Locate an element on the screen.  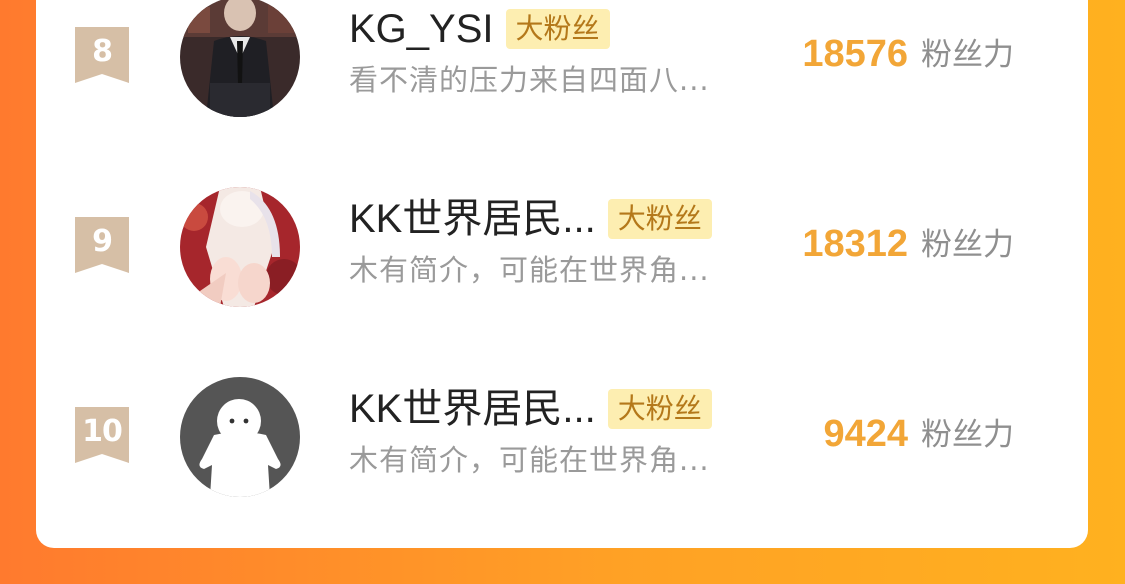
rank-number: 10 is located at coordinates (102, 431).